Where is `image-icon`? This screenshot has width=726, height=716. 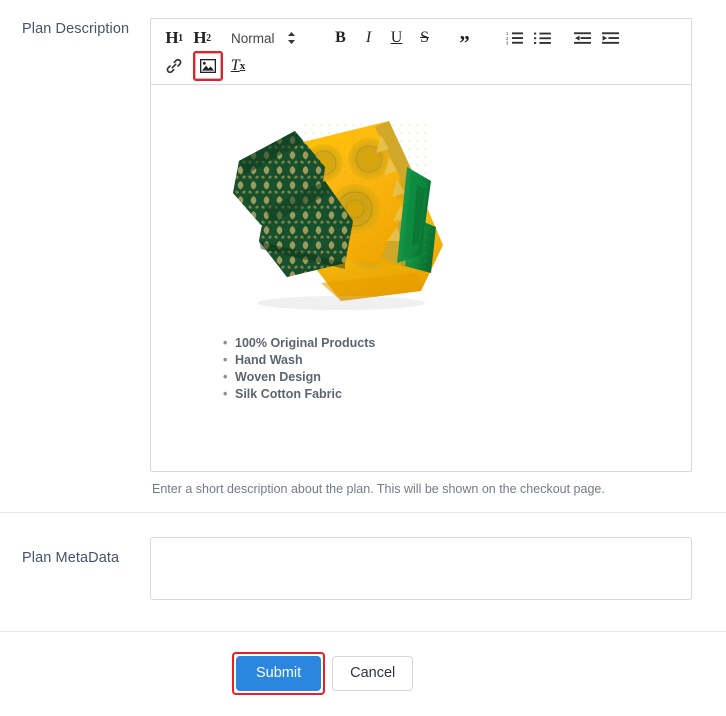 image-icon is located at coordinates (208, 66).